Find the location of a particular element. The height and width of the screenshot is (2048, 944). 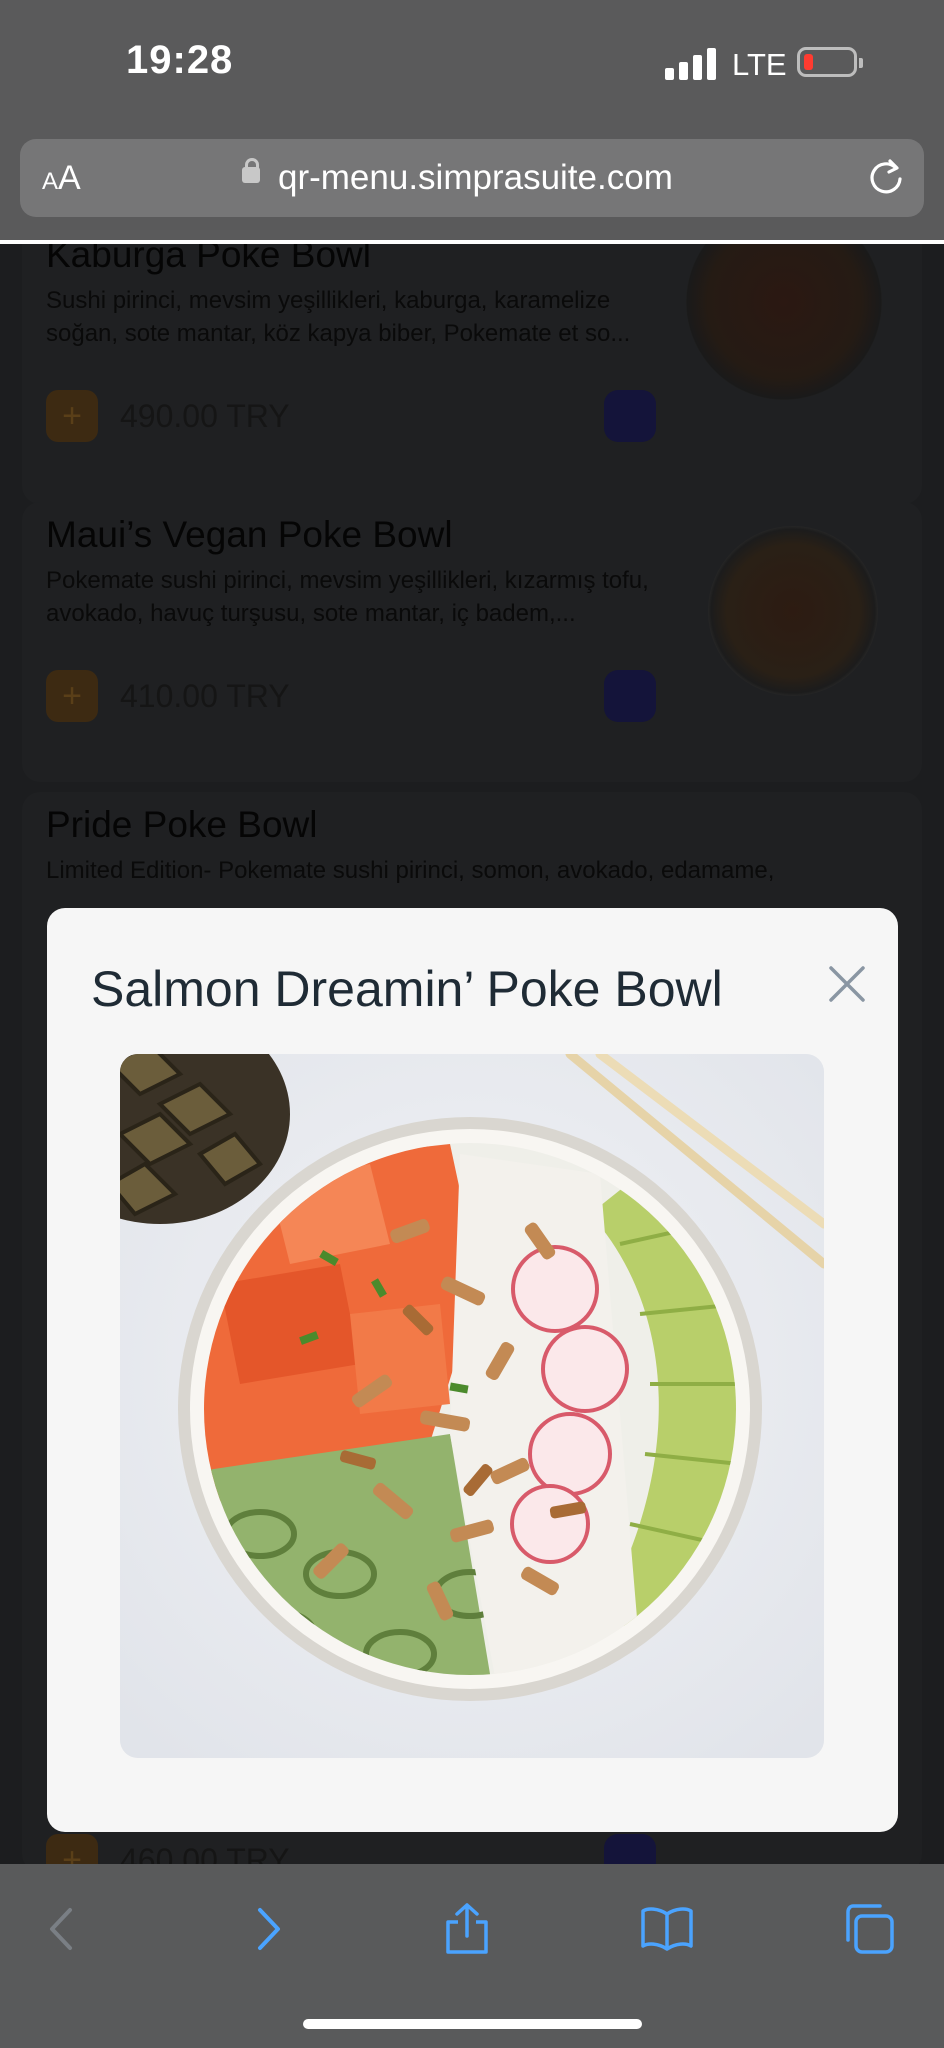

back-icon is located at coordinates (63, 1929).